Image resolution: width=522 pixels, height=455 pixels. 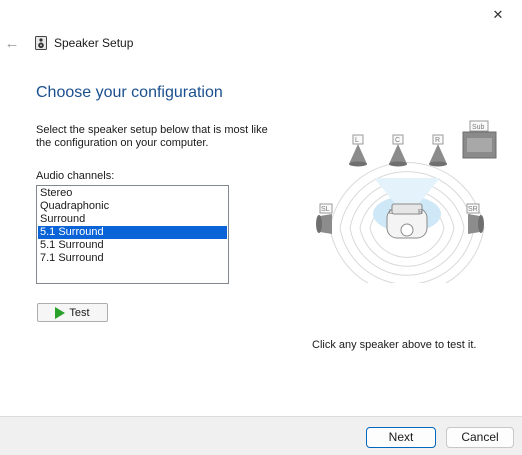 What do you see at coordinates (357, 140) in the screenshot?
I see `front-left-label: L` at bounding box center [357, 140].